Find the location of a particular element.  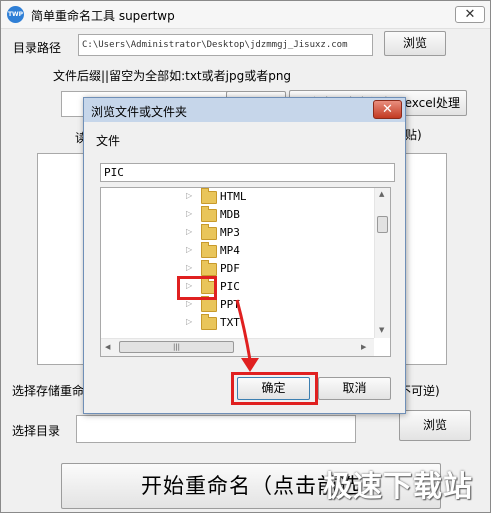

title-bar: TWP 简单重命名工具 supertwp ✕ is located at coordinates (245, 15).